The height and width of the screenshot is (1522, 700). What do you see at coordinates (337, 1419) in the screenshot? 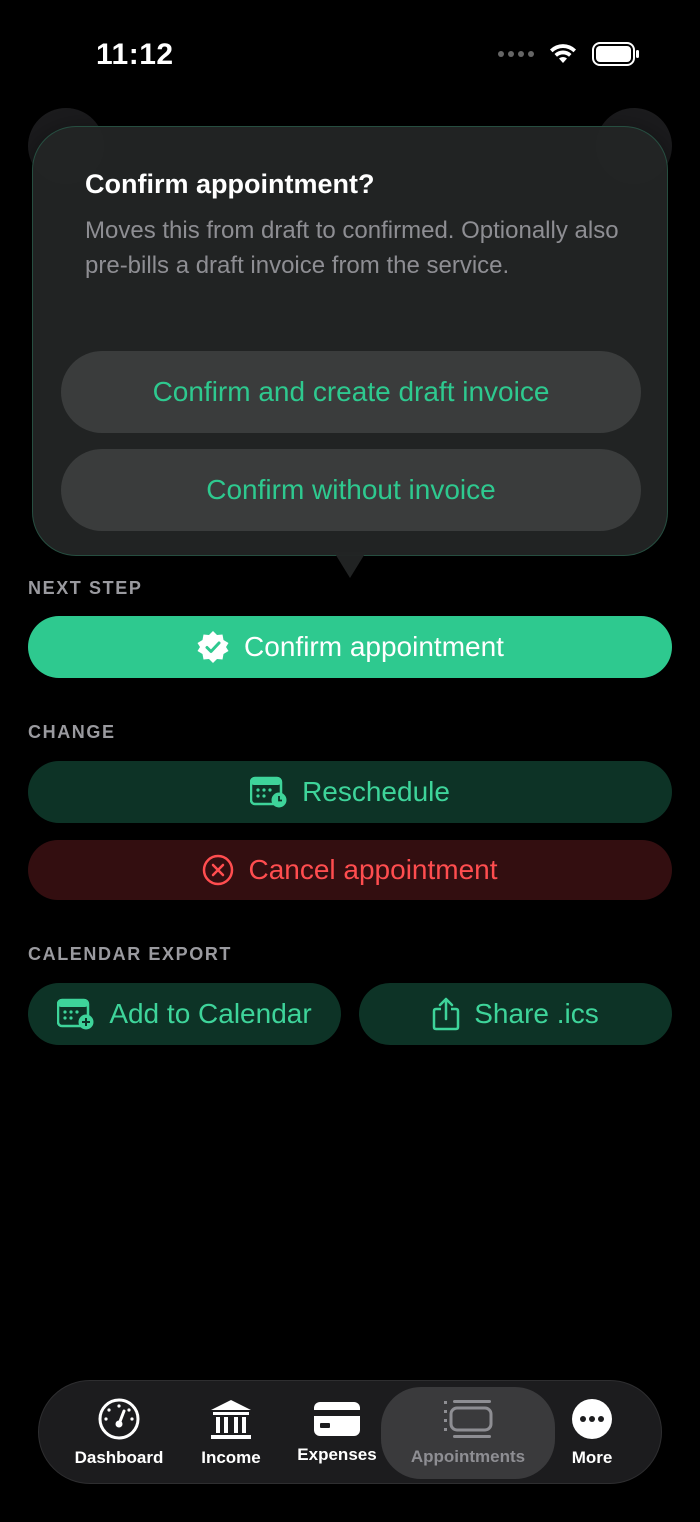
I see `credit-card-icon` at bounding box center [337, 1419].